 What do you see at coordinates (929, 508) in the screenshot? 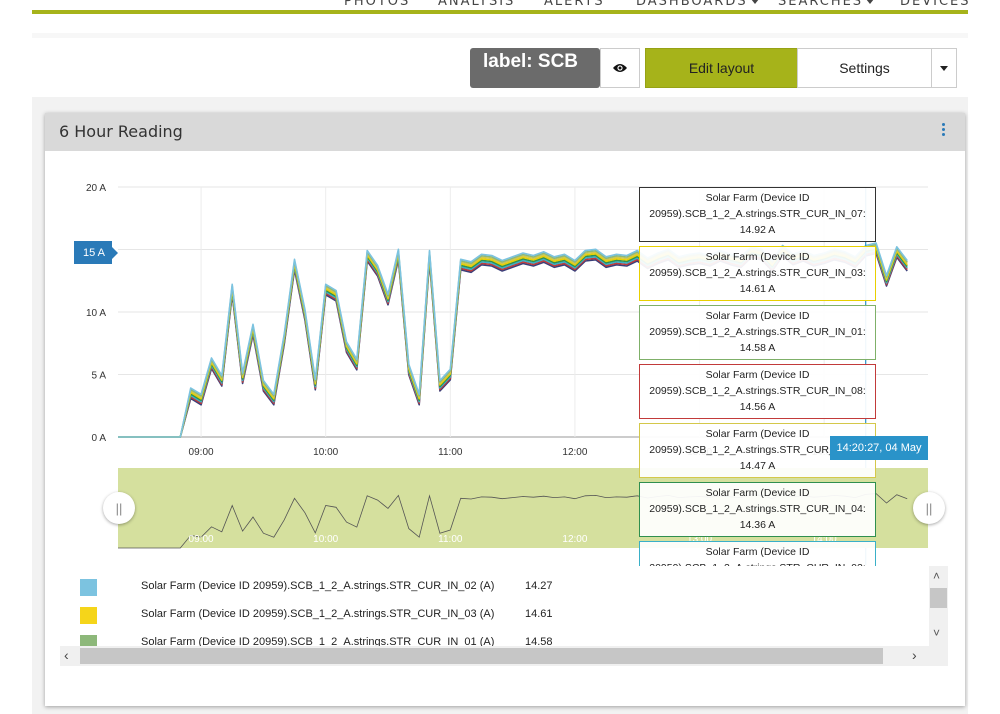
I see `navigator-right-handle: ||` at bounding box center [929, 508].